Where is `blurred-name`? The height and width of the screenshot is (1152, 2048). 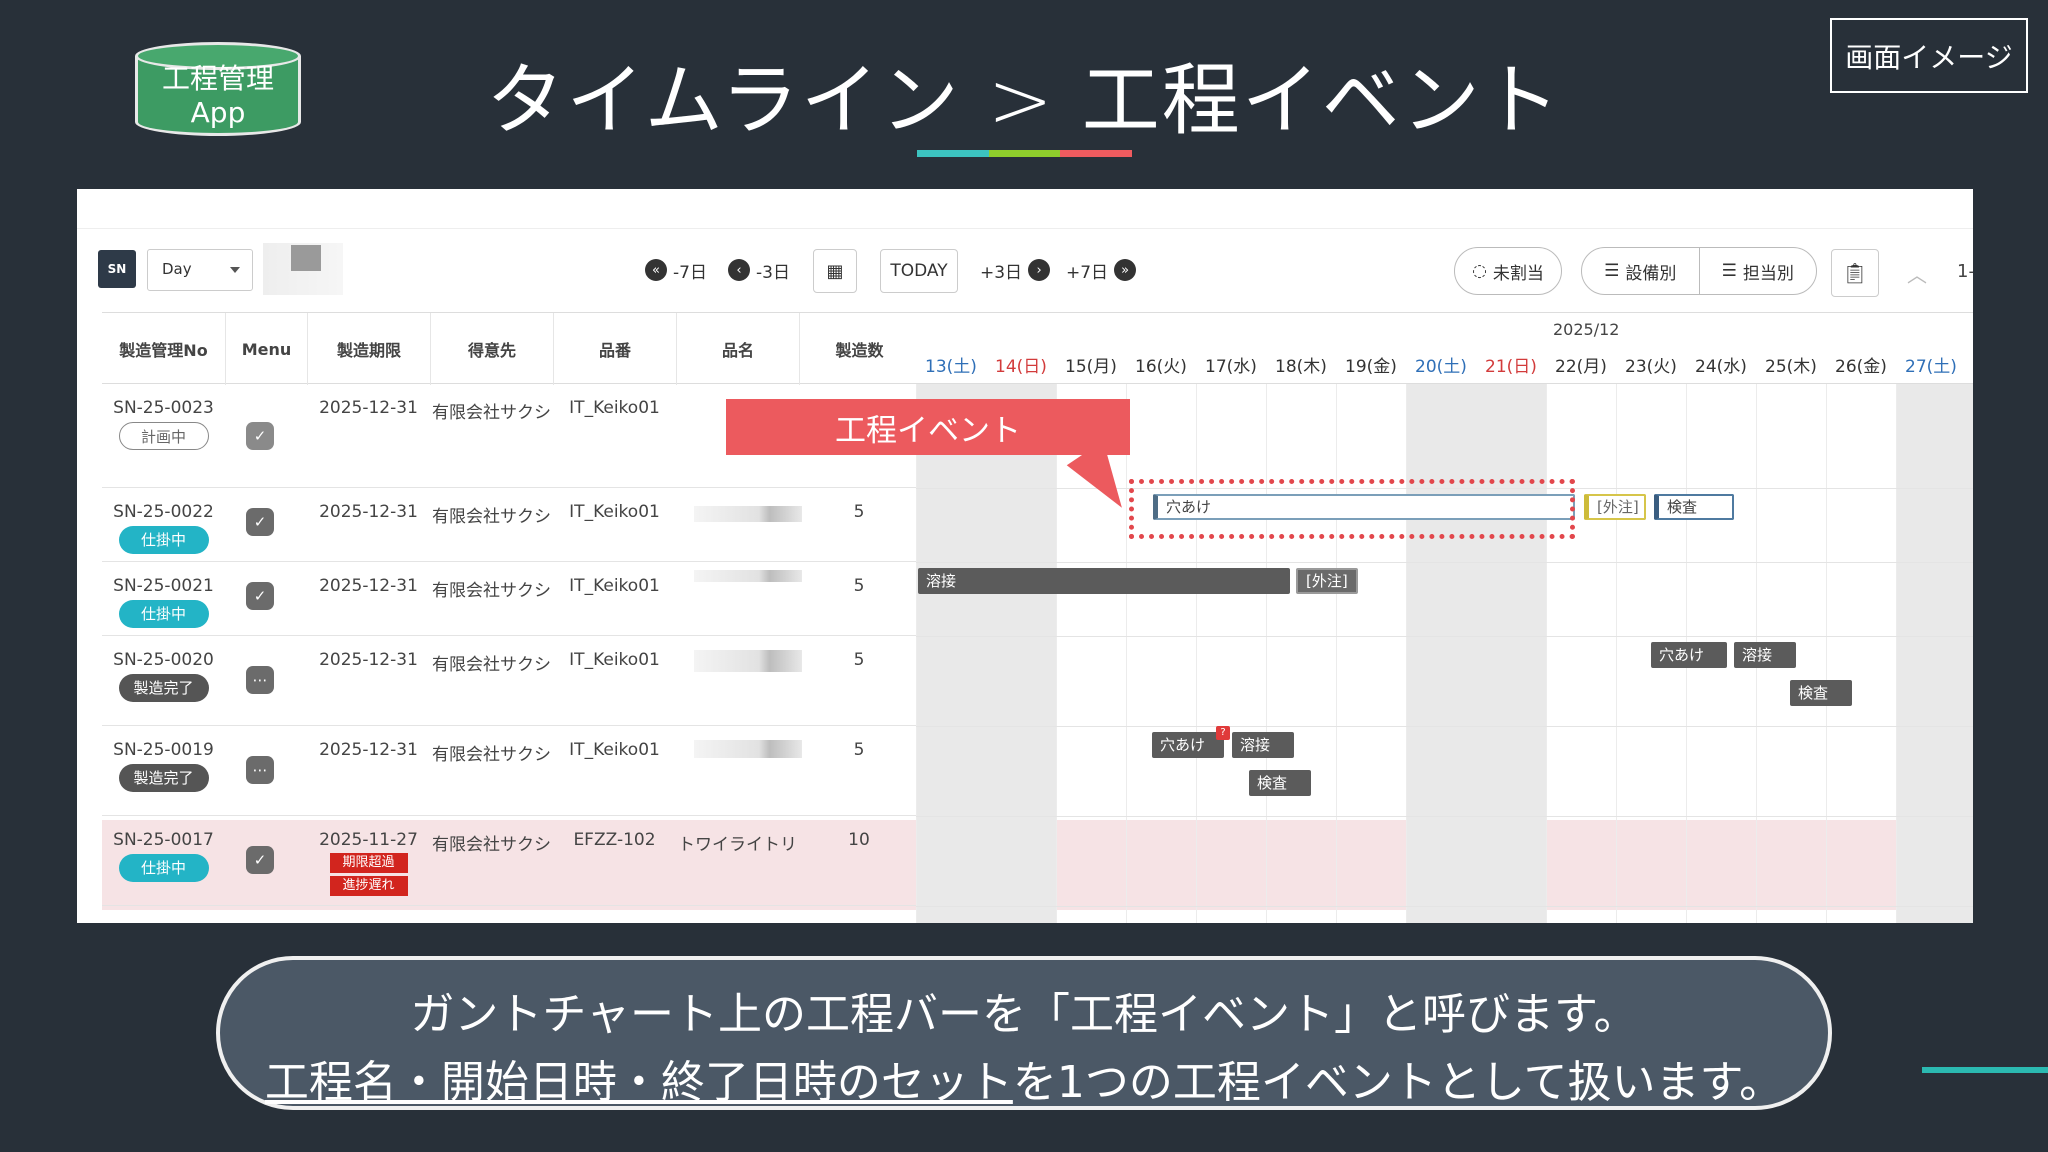 blurred-name is located at coordinates (748, 749).